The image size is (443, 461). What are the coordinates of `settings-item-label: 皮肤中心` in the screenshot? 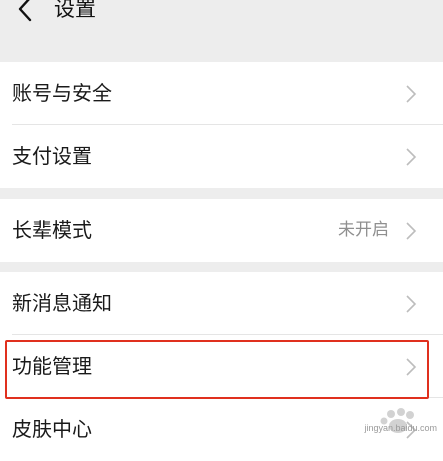 It's located at (52, 429).